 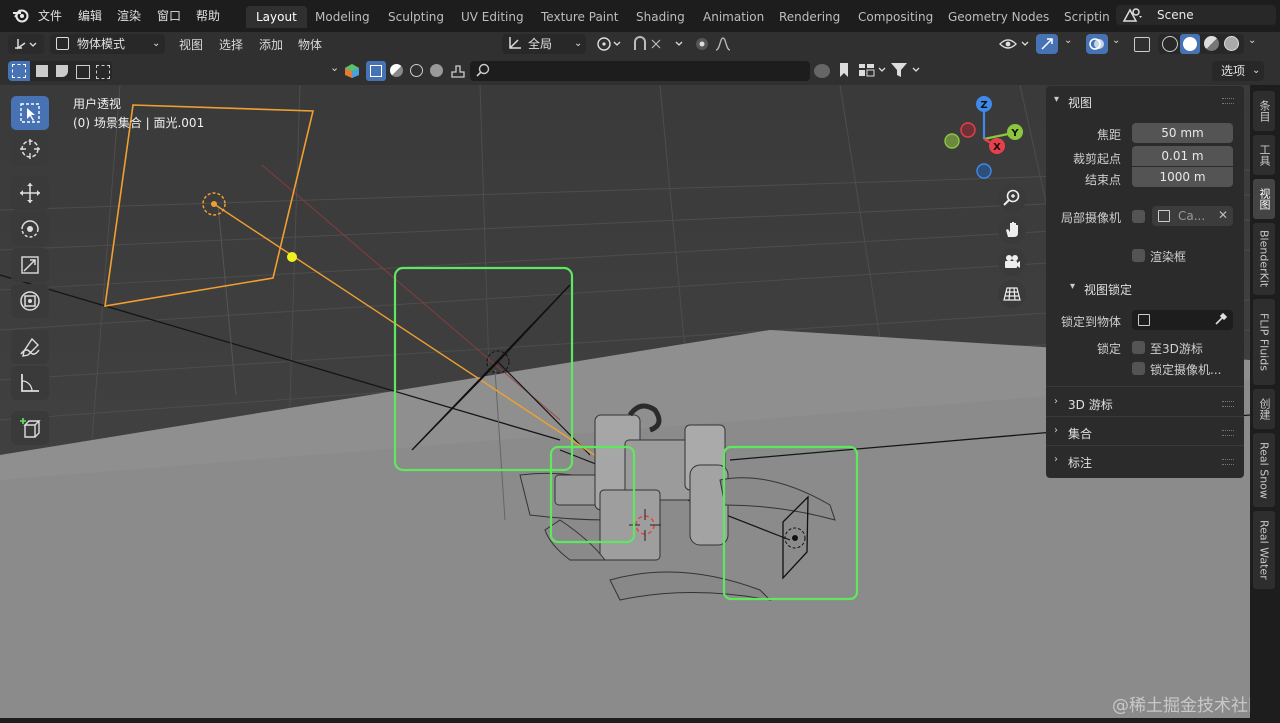 I want to click on menu-help: 帮助, so click(x=208, y=15).